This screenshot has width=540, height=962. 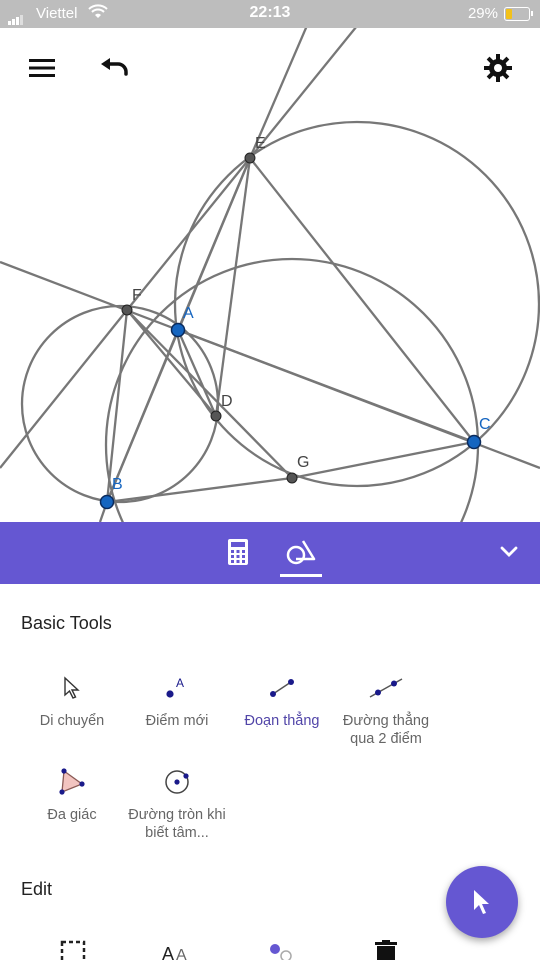 I want to click on battery-percent: 29%, so click(x=482, y=13).